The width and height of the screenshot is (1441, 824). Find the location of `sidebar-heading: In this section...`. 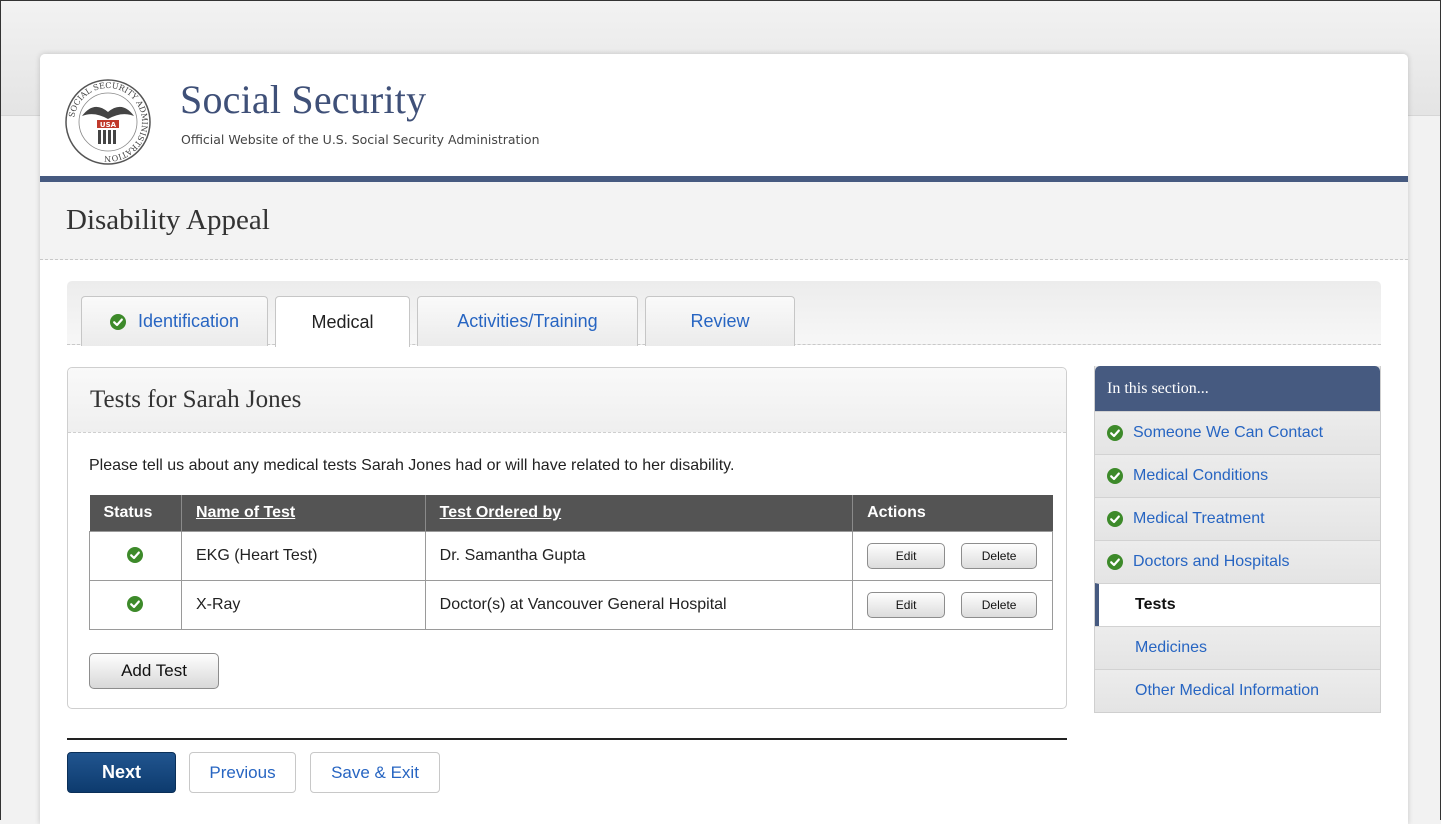

sidebar-heading: In this section... is located at coordinates (1237, 388).